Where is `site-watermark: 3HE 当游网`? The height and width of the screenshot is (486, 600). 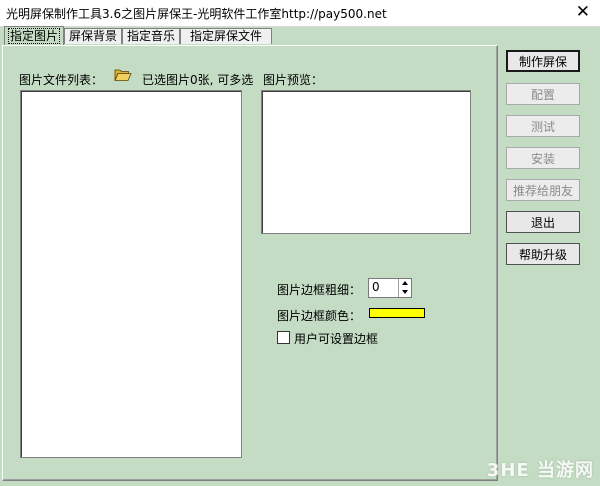 site-watermark: 3HE 当游网 is located at coordinates (540, 470).